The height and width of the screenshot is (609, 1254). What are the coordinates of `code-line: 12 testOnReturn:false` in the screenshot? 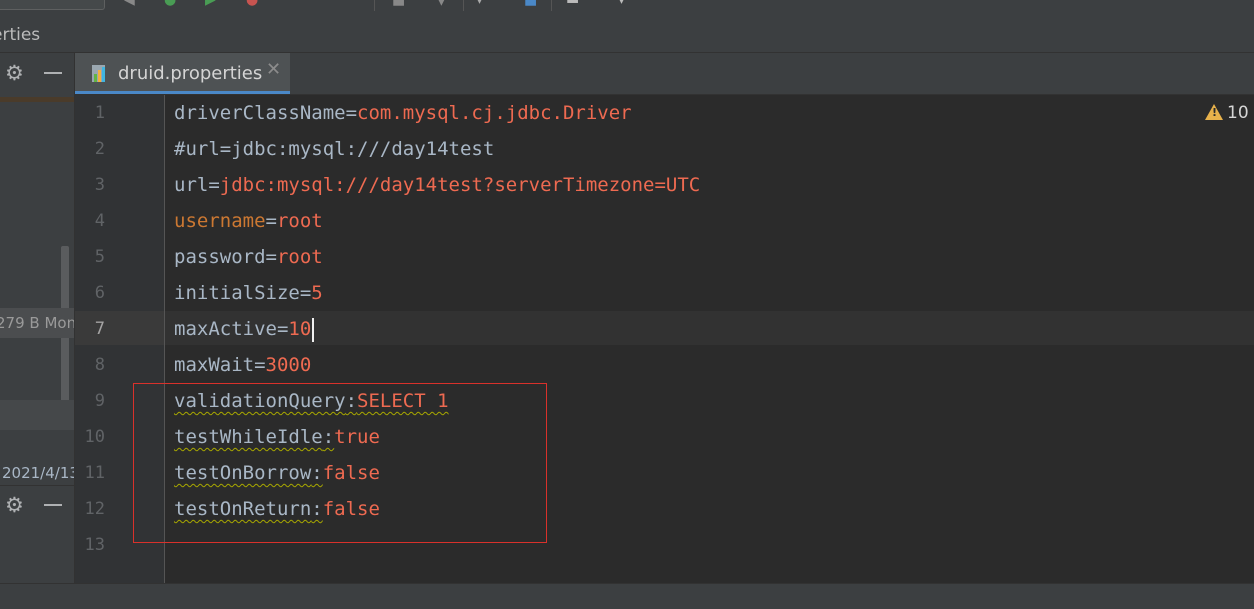 It's located at (664, 509).